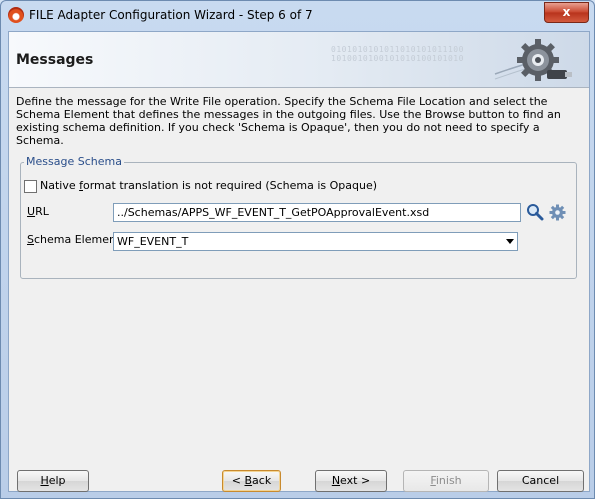 Image resolution: width=595 pixels, height=499 pixels. Describe the element at coordinates (510, 241) in the screenshot. I see `chevron-down-icon` at that location.